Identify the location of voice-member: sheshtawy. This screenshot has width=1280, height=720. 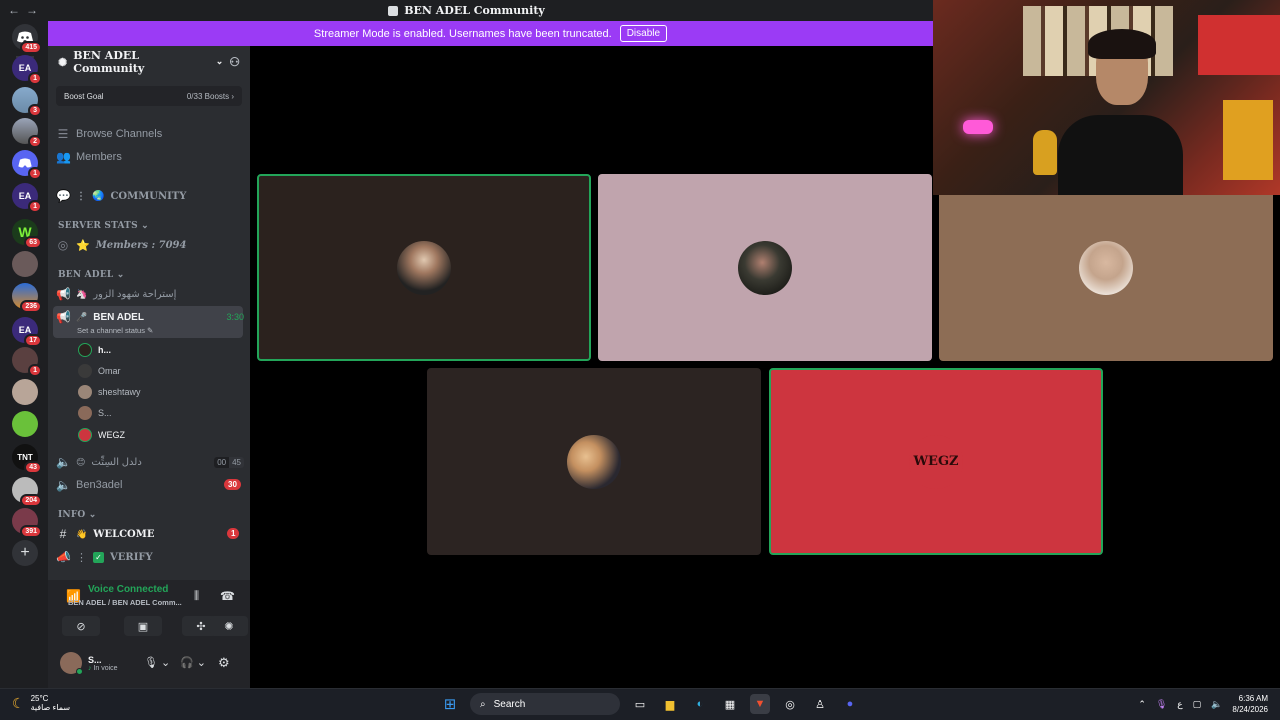
(109, 392).